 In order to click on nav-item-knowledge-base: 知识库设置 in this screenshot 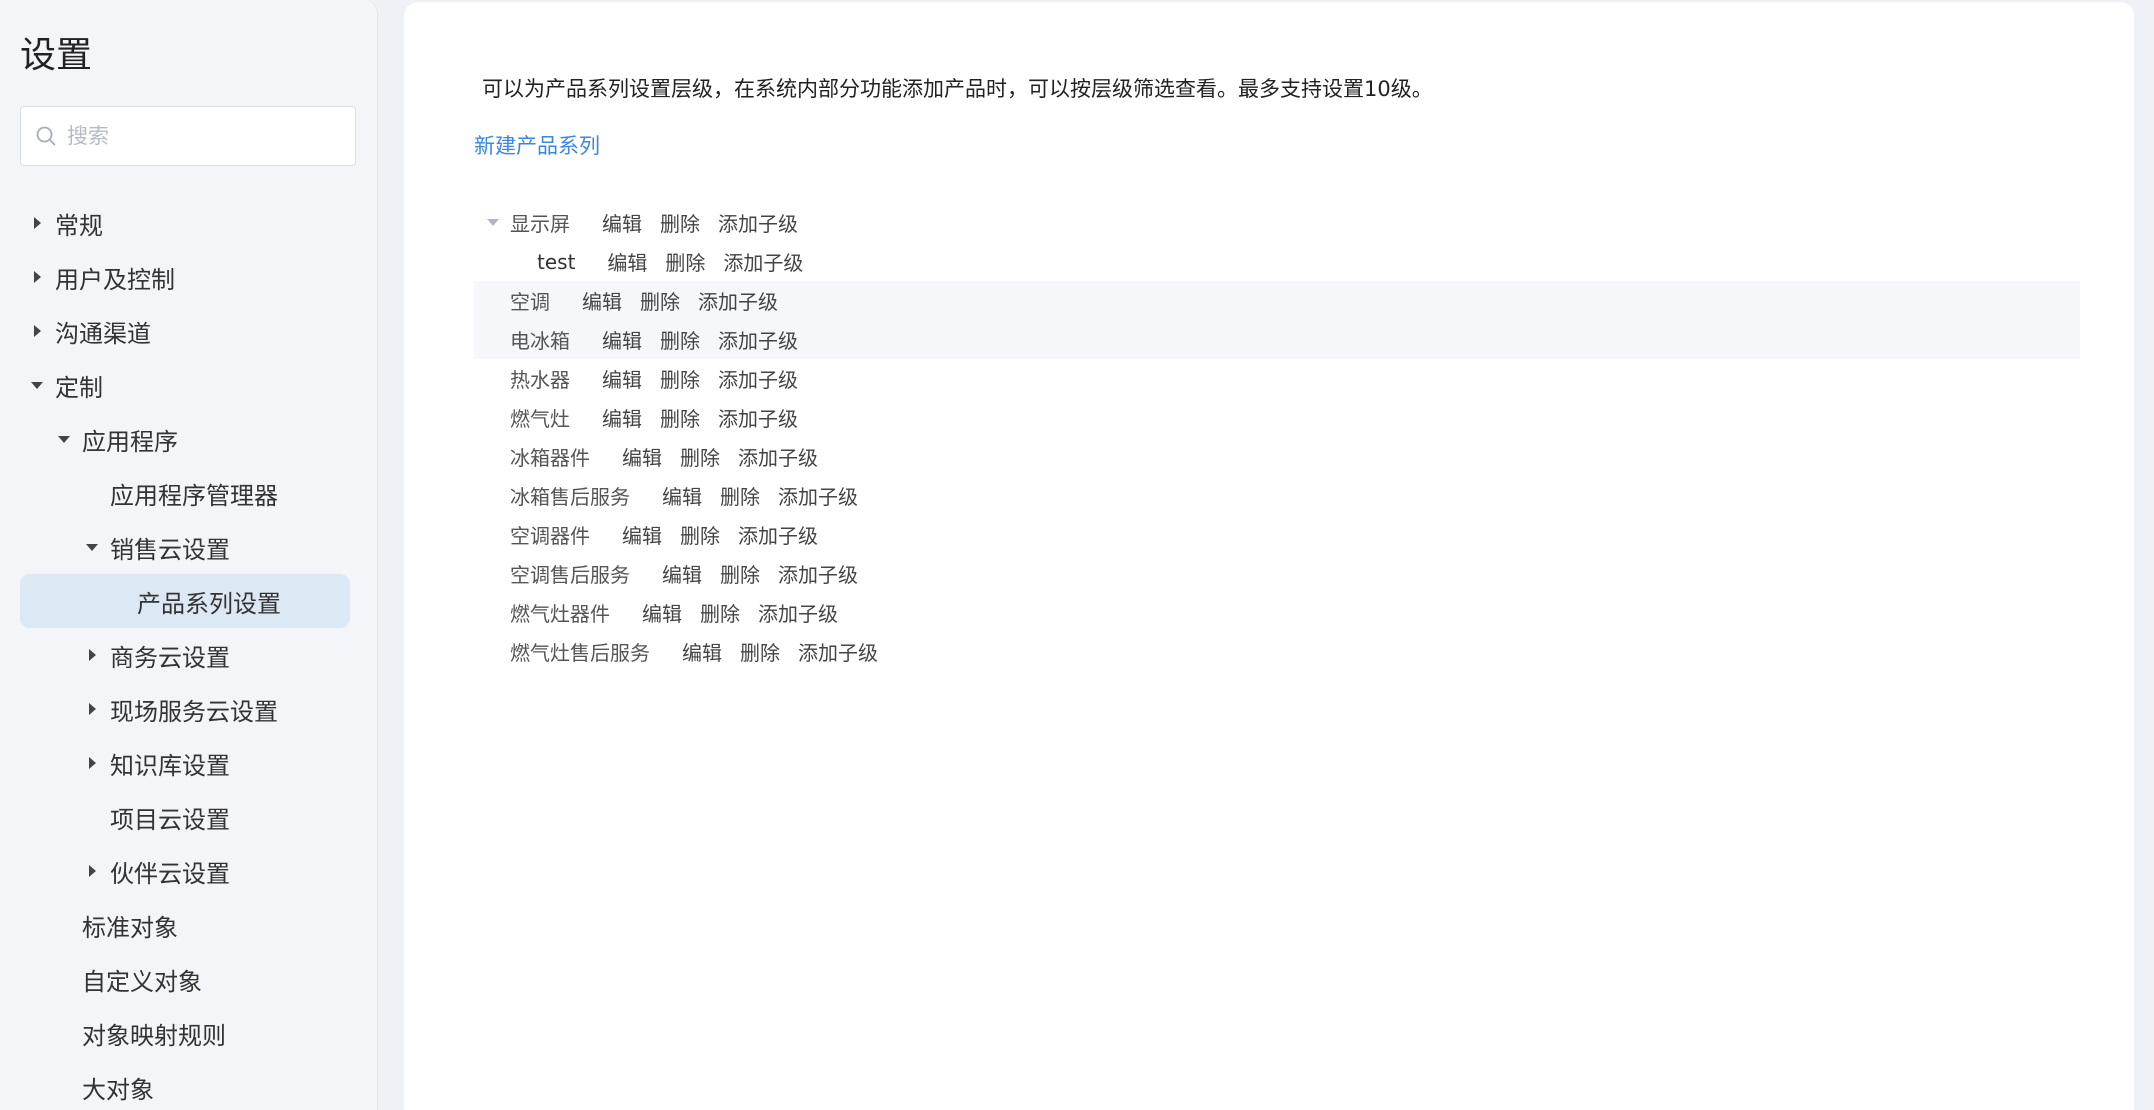, I will do `click(159, 763)`.